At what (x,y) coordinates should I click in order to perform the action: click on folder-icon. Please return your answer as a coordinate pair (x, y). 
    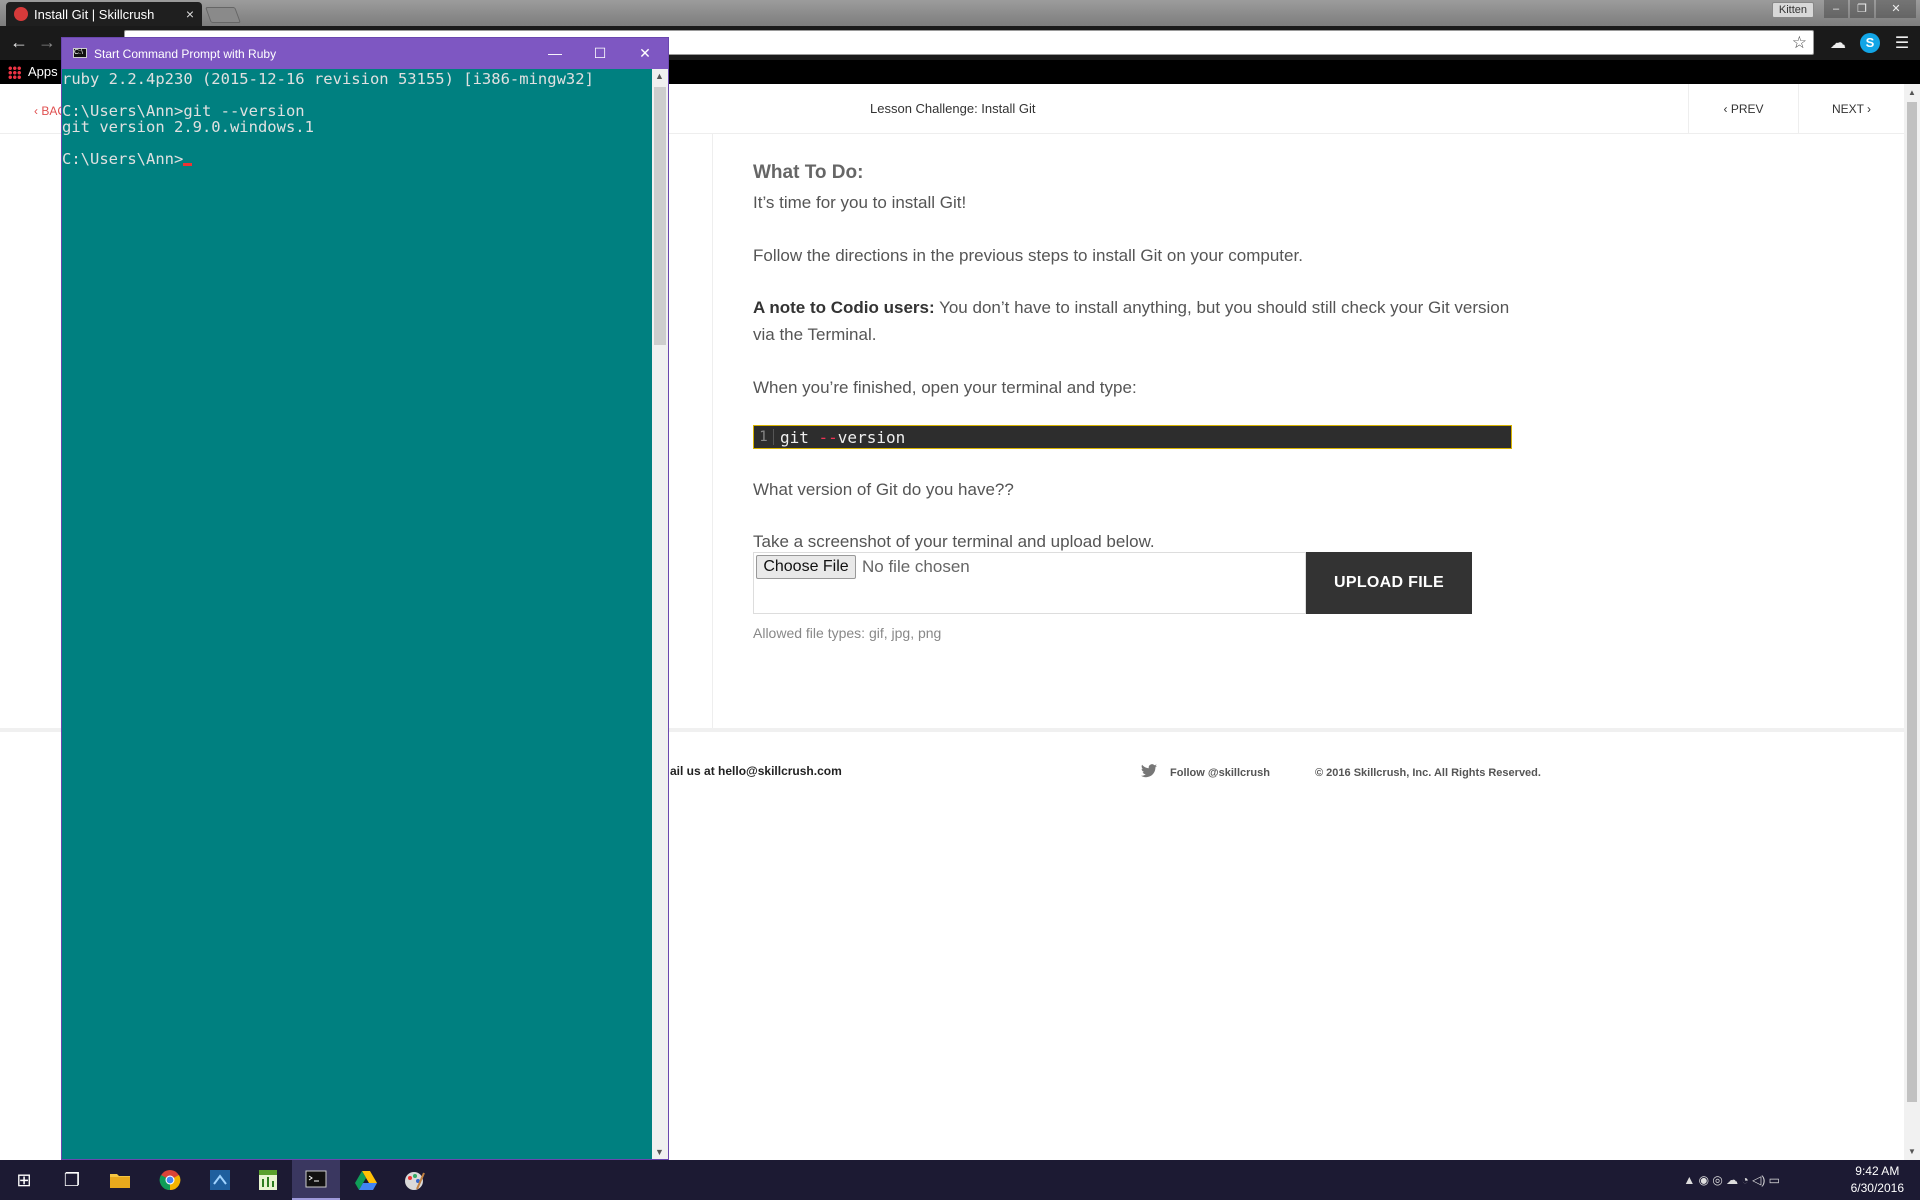
    Looking at the image, I should click on (120, 1181).